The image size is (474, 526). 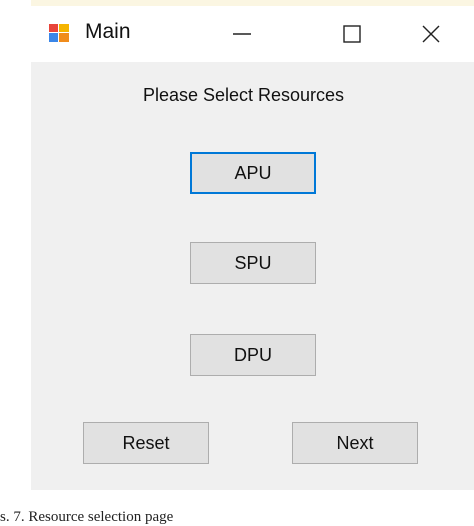 What do you see at coordinates (87, 517) in the screenshot?
I see `figure-caption: s. 7. Resource selection page` at bounding box center [87, 517].